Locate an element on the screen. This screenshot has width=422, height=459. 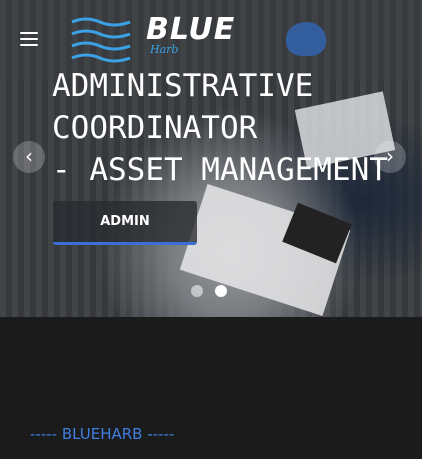
brand-name: BLUE is located at coordinates (191, 29).